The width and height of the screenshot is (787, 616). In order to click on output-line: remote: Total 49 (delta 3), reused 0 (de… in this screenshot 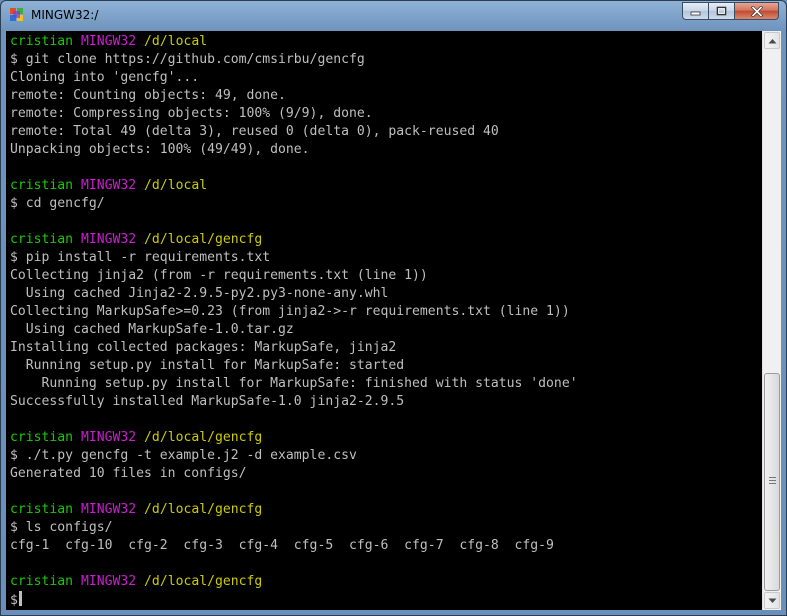, I will do `click(254, 131)`.